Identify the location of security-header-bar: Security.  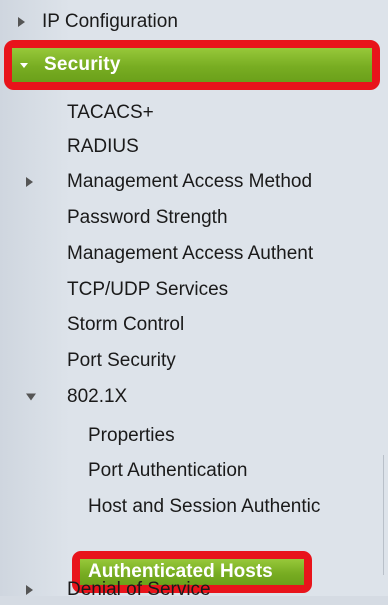
(192, 65).